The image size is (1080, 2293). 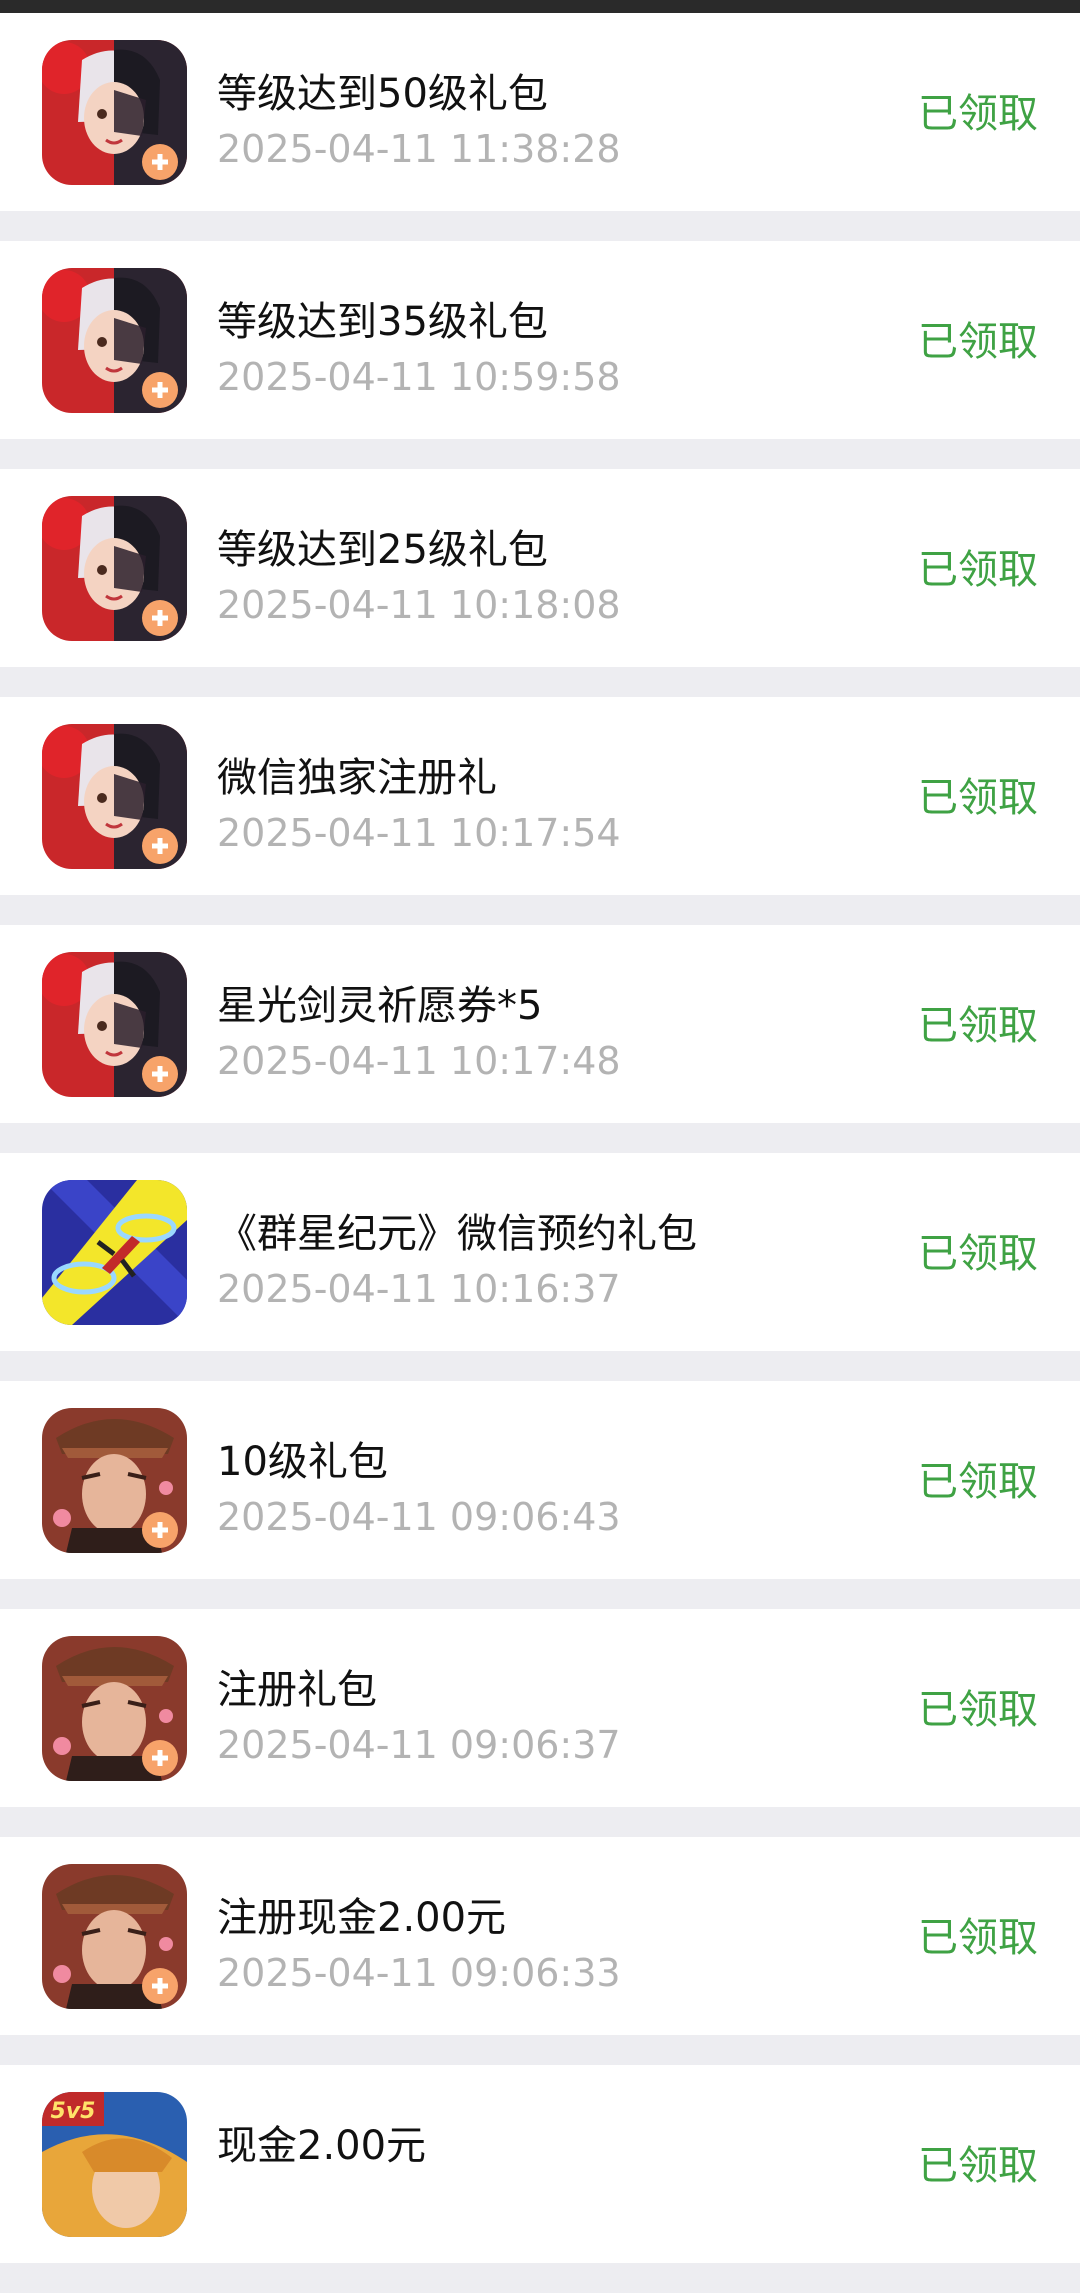 What do you see at coordinates (419, 1061) in the screenshot?
I see `claim-time: 2025-04-11 10:17:48` at bounding box center [419, 1061].